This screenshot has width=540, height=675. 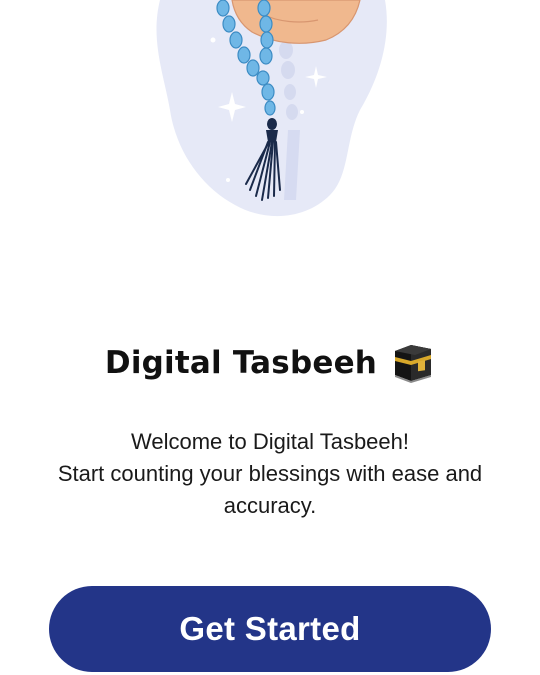 I want to click on title-row: Digital Tasbeeh, so click(x=270, y=363).